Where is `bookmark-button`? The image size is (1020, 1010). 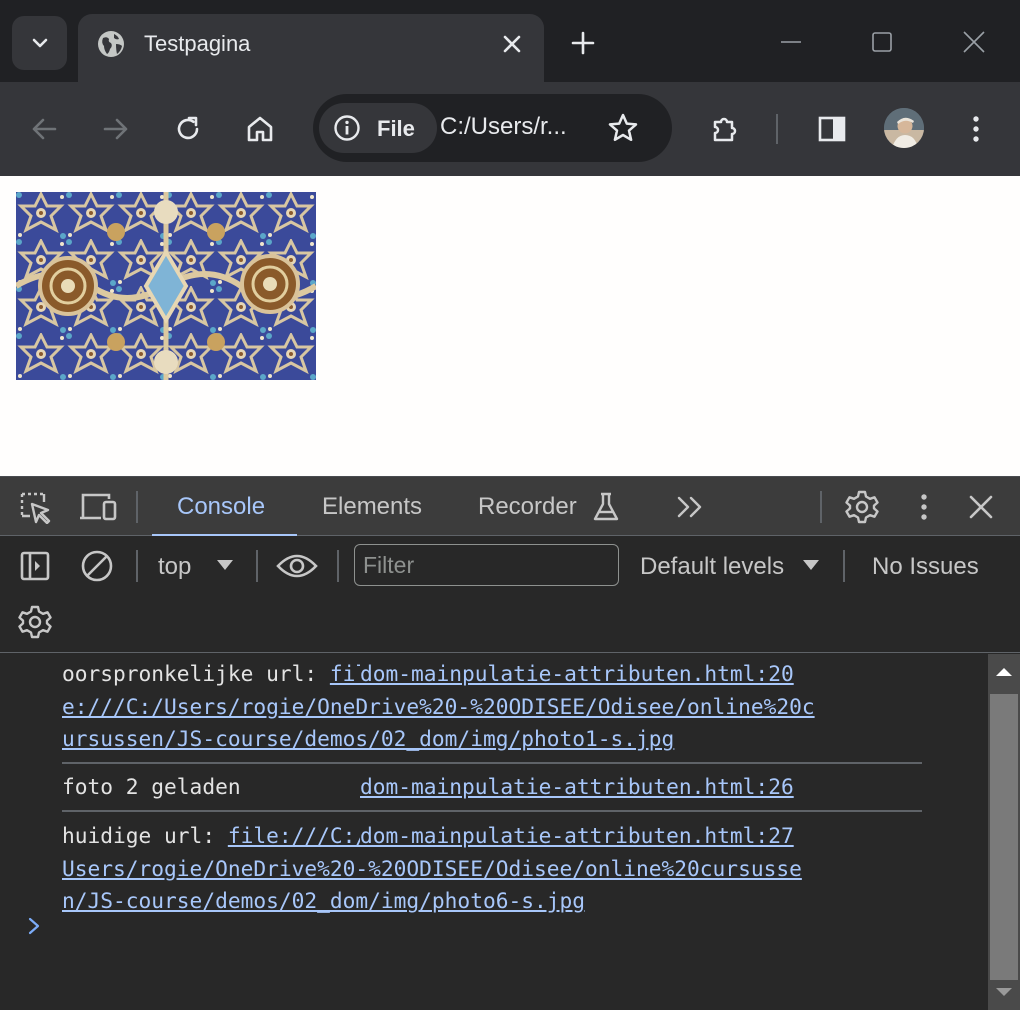 bookmark-button is located at coordinates (623, 128).